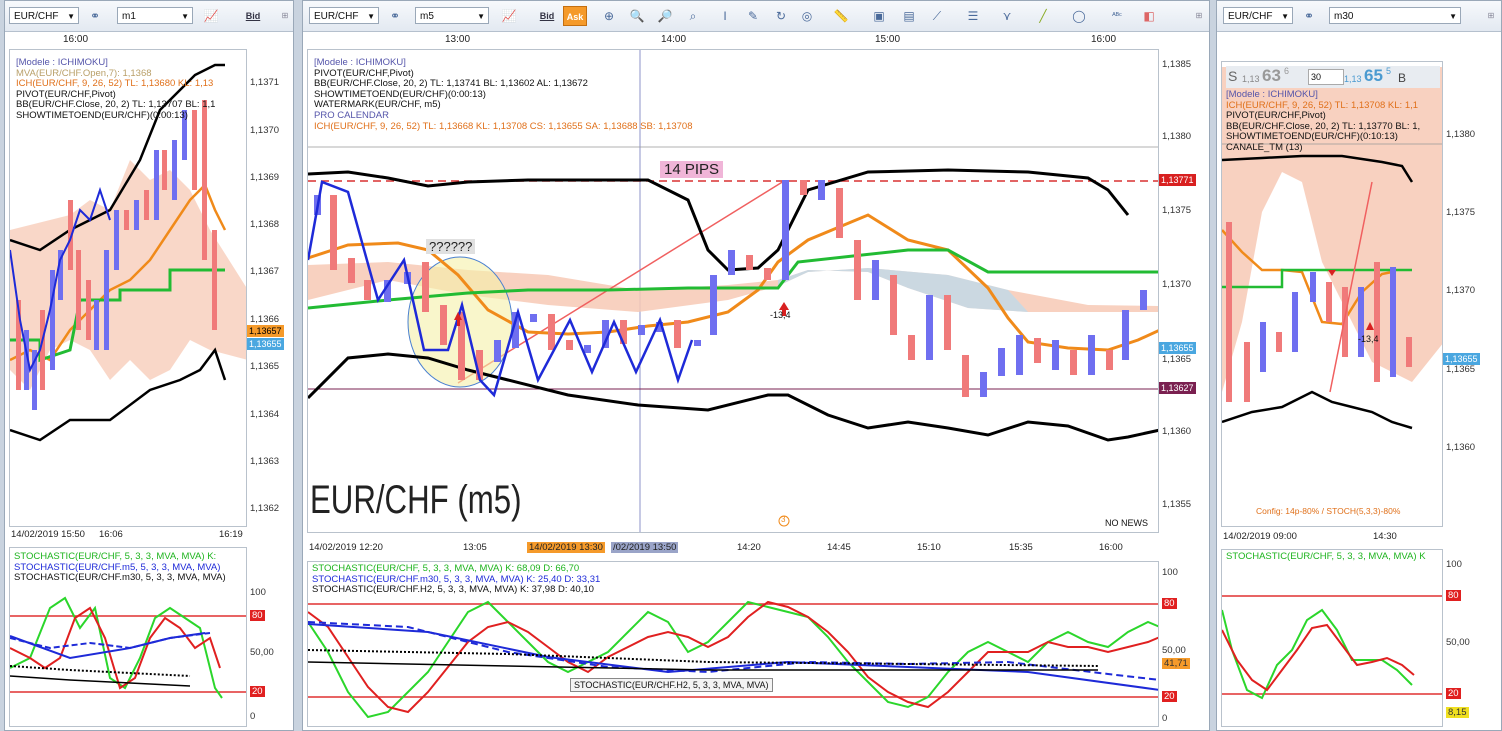 This screenshot has width=1502, height=731. I want to click on zoom-in-icon: 🔍, so click(637, 16).